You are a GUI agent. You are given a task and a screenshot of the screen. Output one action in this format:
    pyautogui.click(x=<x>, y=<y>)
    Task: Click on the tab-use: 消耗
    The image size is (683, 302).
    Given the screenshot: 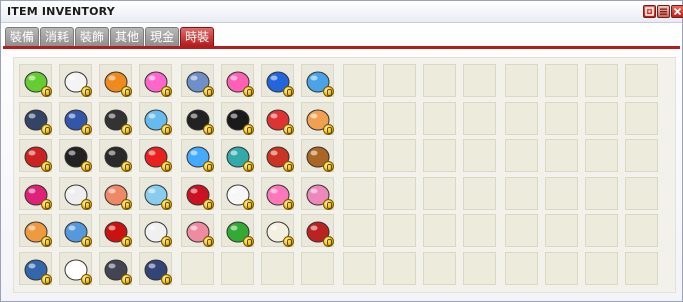 What is the action you would take?
    pyautogui.click(x=57, y=36)
    